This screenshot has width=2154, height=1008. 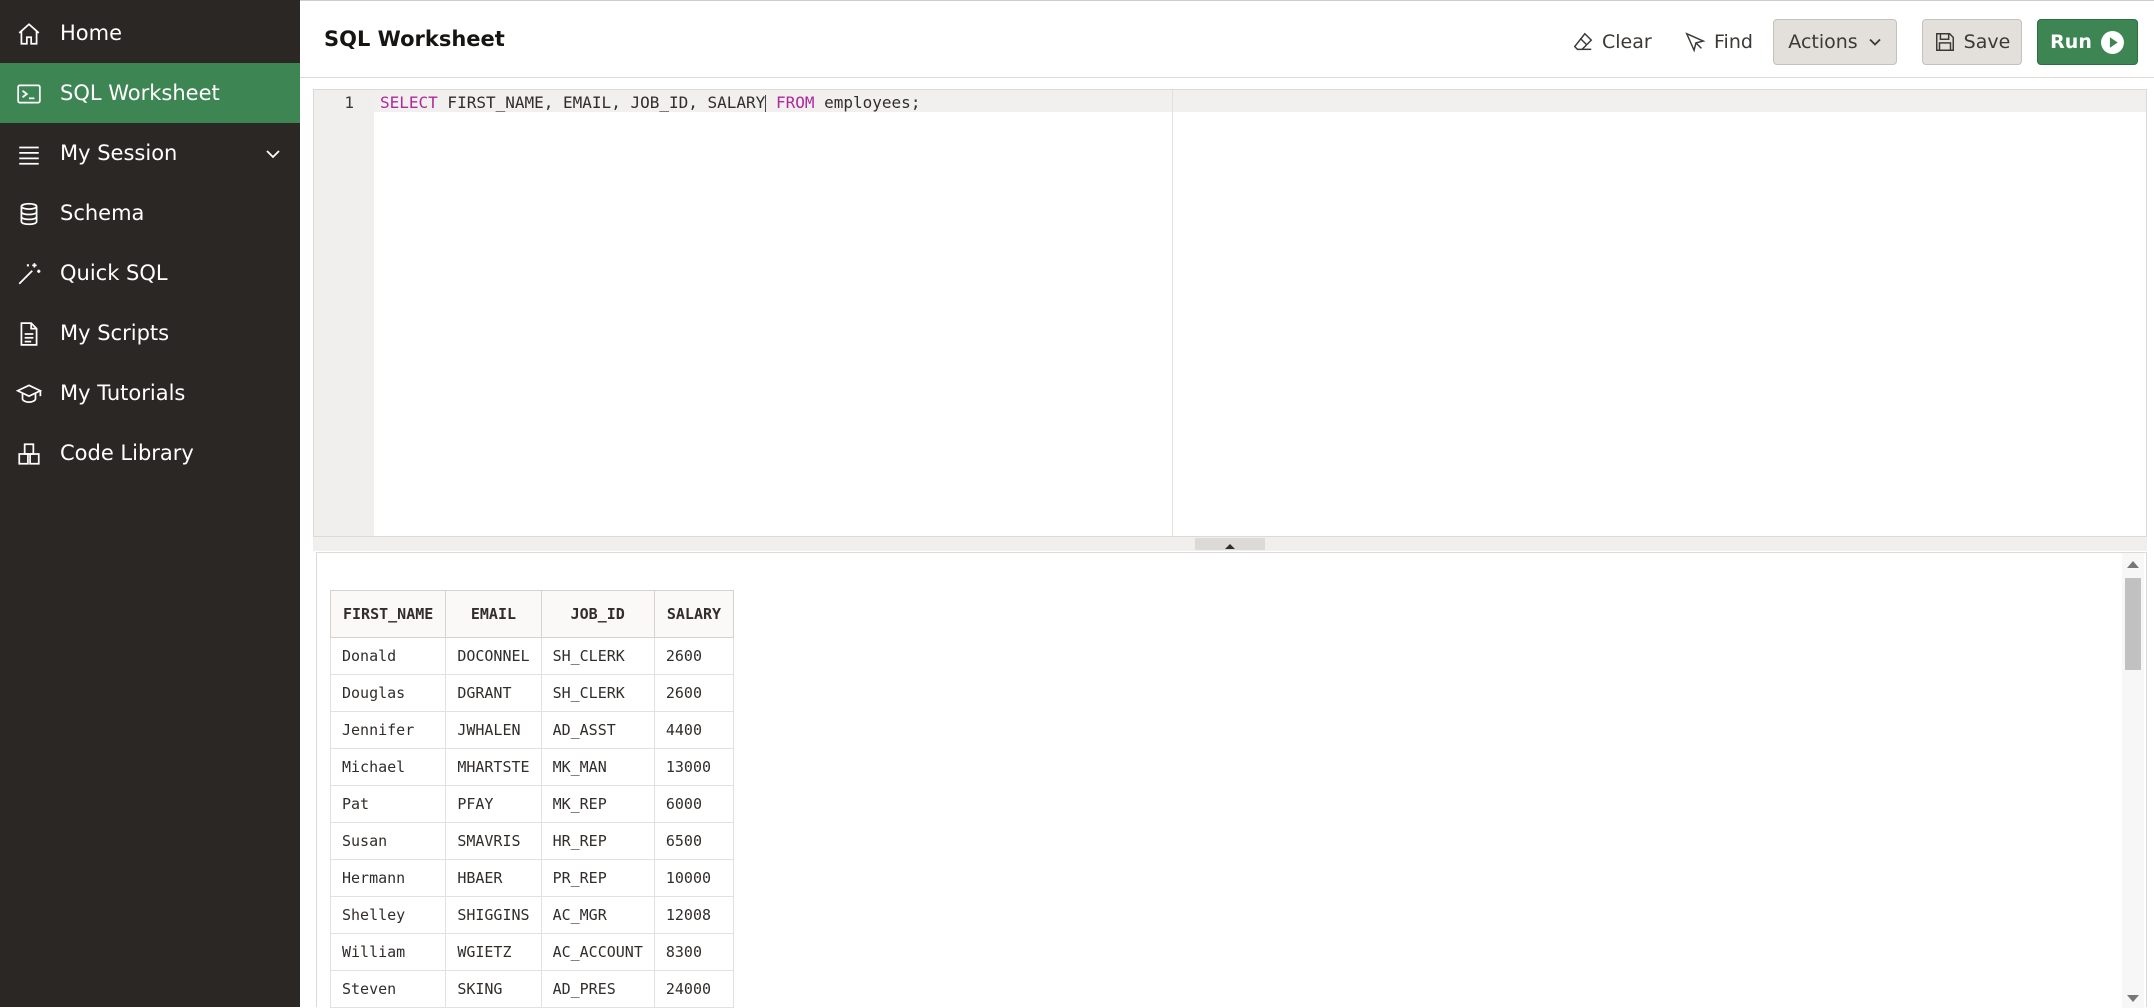 I want to click on table-cell: SKING, so click(x=493, y=989).